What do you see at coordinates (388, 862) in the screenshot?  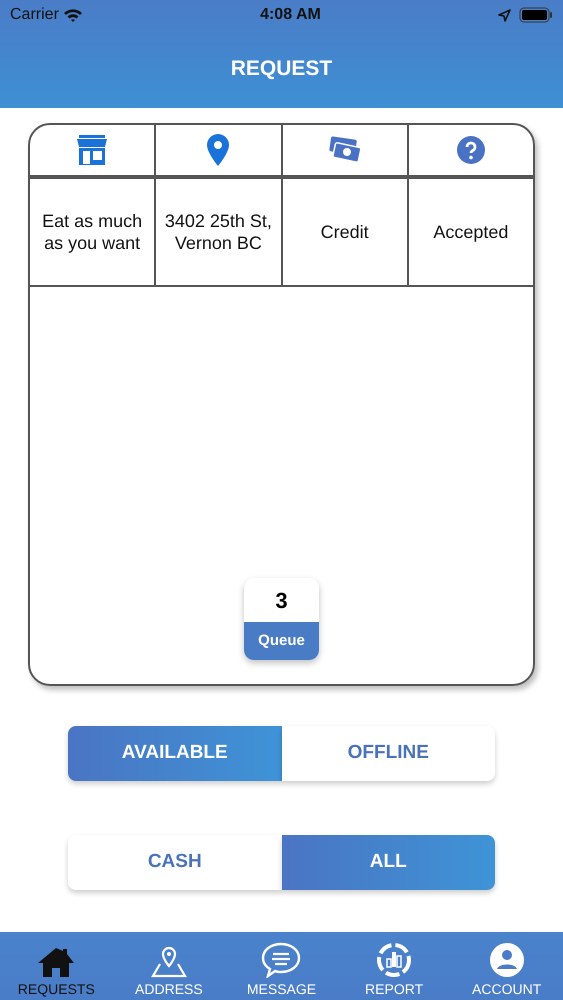 I see `toggle-option: ALL` at bounding box center [388, 862].